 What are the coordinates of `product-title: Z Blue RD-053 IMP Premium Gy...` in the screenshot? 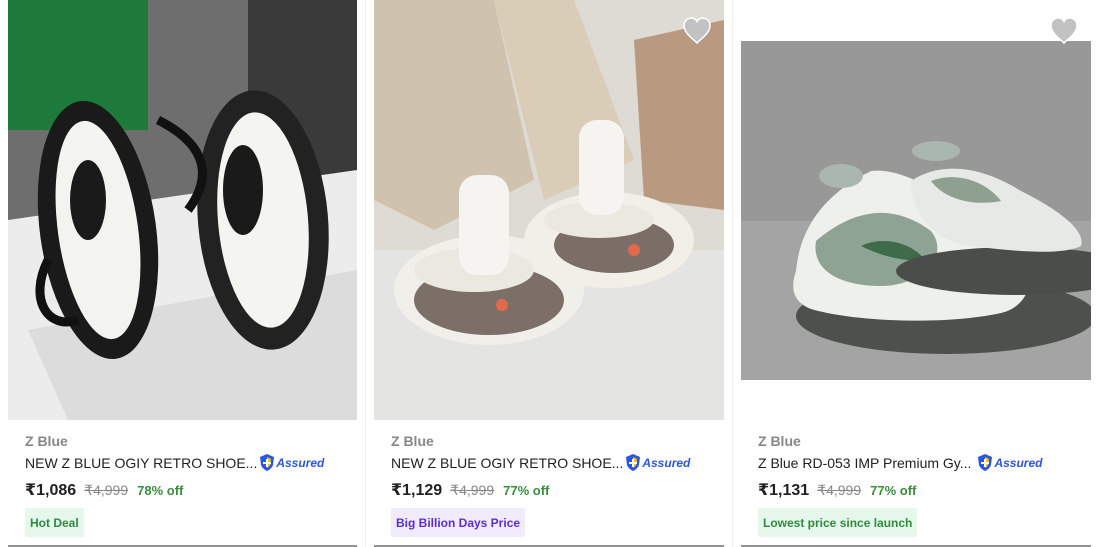 It's located at (864, 463).